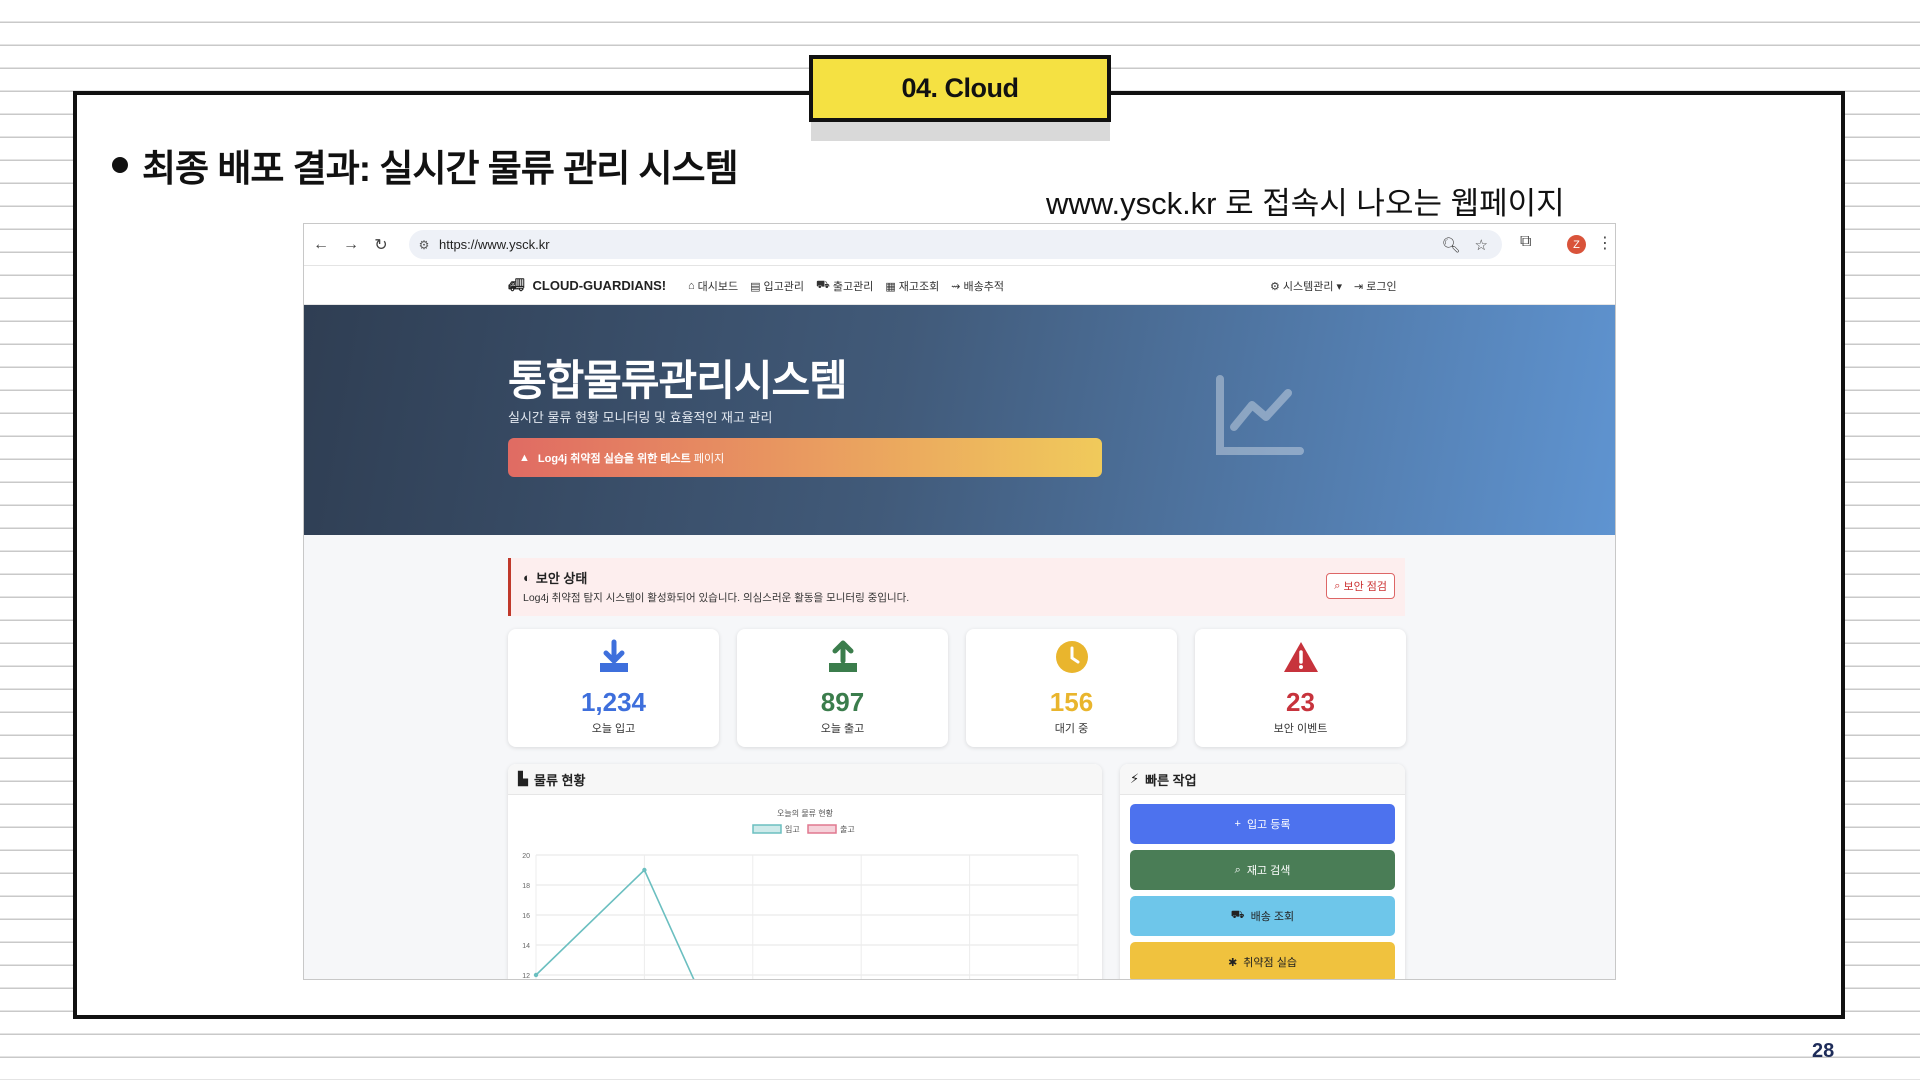 The height and width of the screenshot is (1080, 1920). Describe the element at coordinates (381, 245) in the screenshot. I see `reload-icon: ↻` at that location.